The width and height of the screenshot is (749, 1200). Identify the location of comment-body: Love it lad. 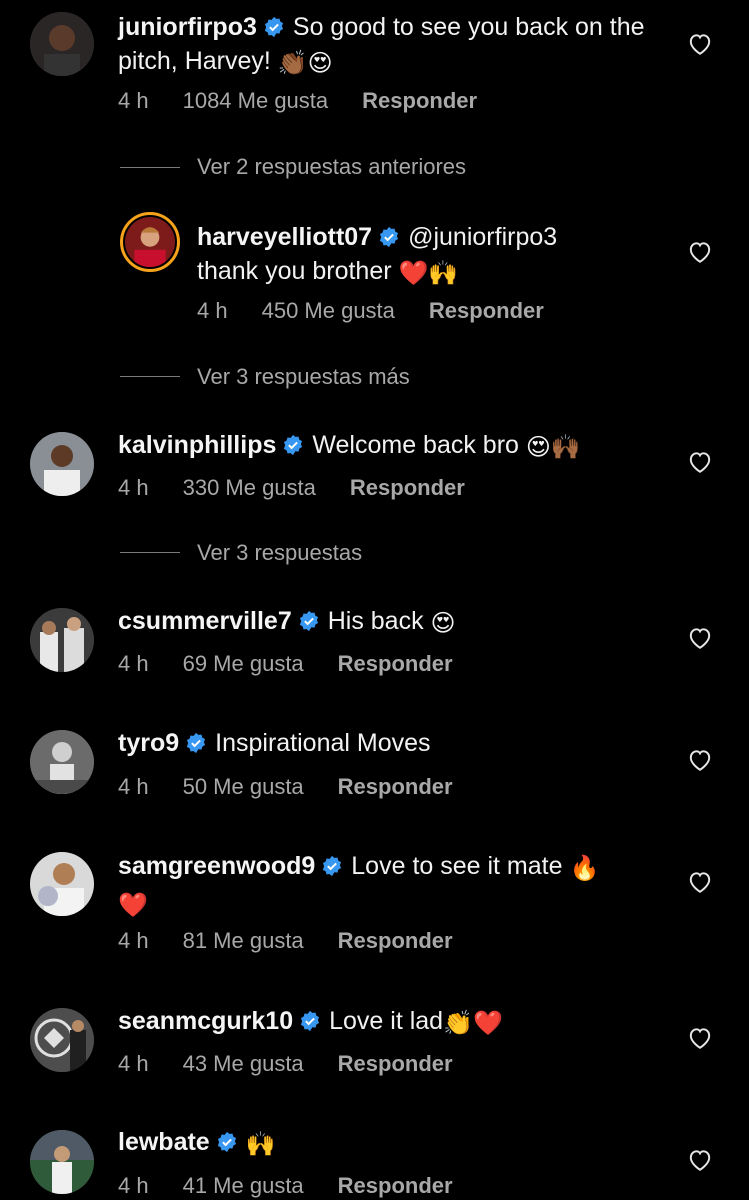
(386, 1021).